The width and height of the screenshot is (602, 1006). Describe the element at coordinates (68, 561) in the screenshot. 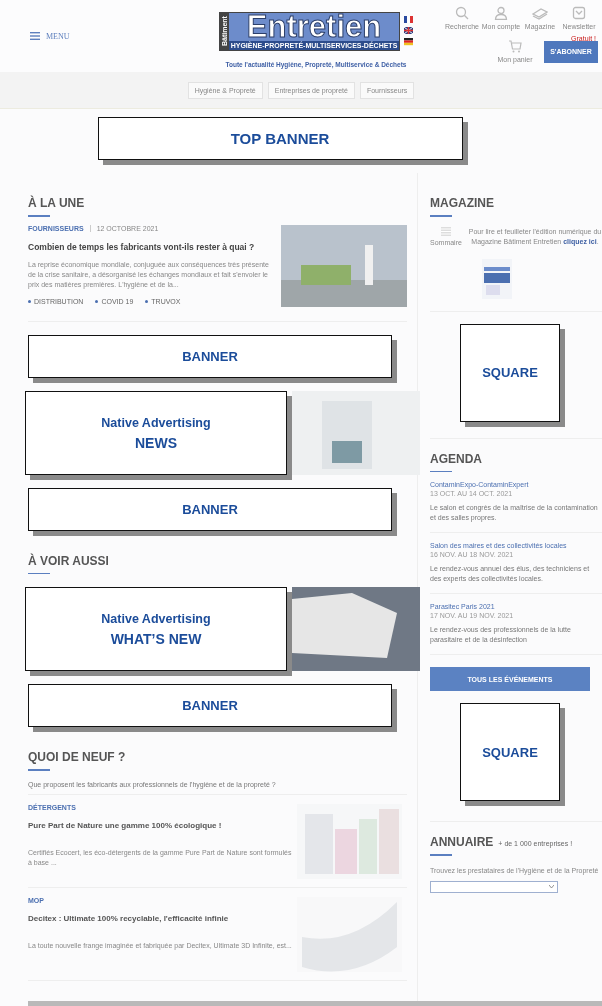

I see `section-heading: À VOIR AUSSI` at that location.